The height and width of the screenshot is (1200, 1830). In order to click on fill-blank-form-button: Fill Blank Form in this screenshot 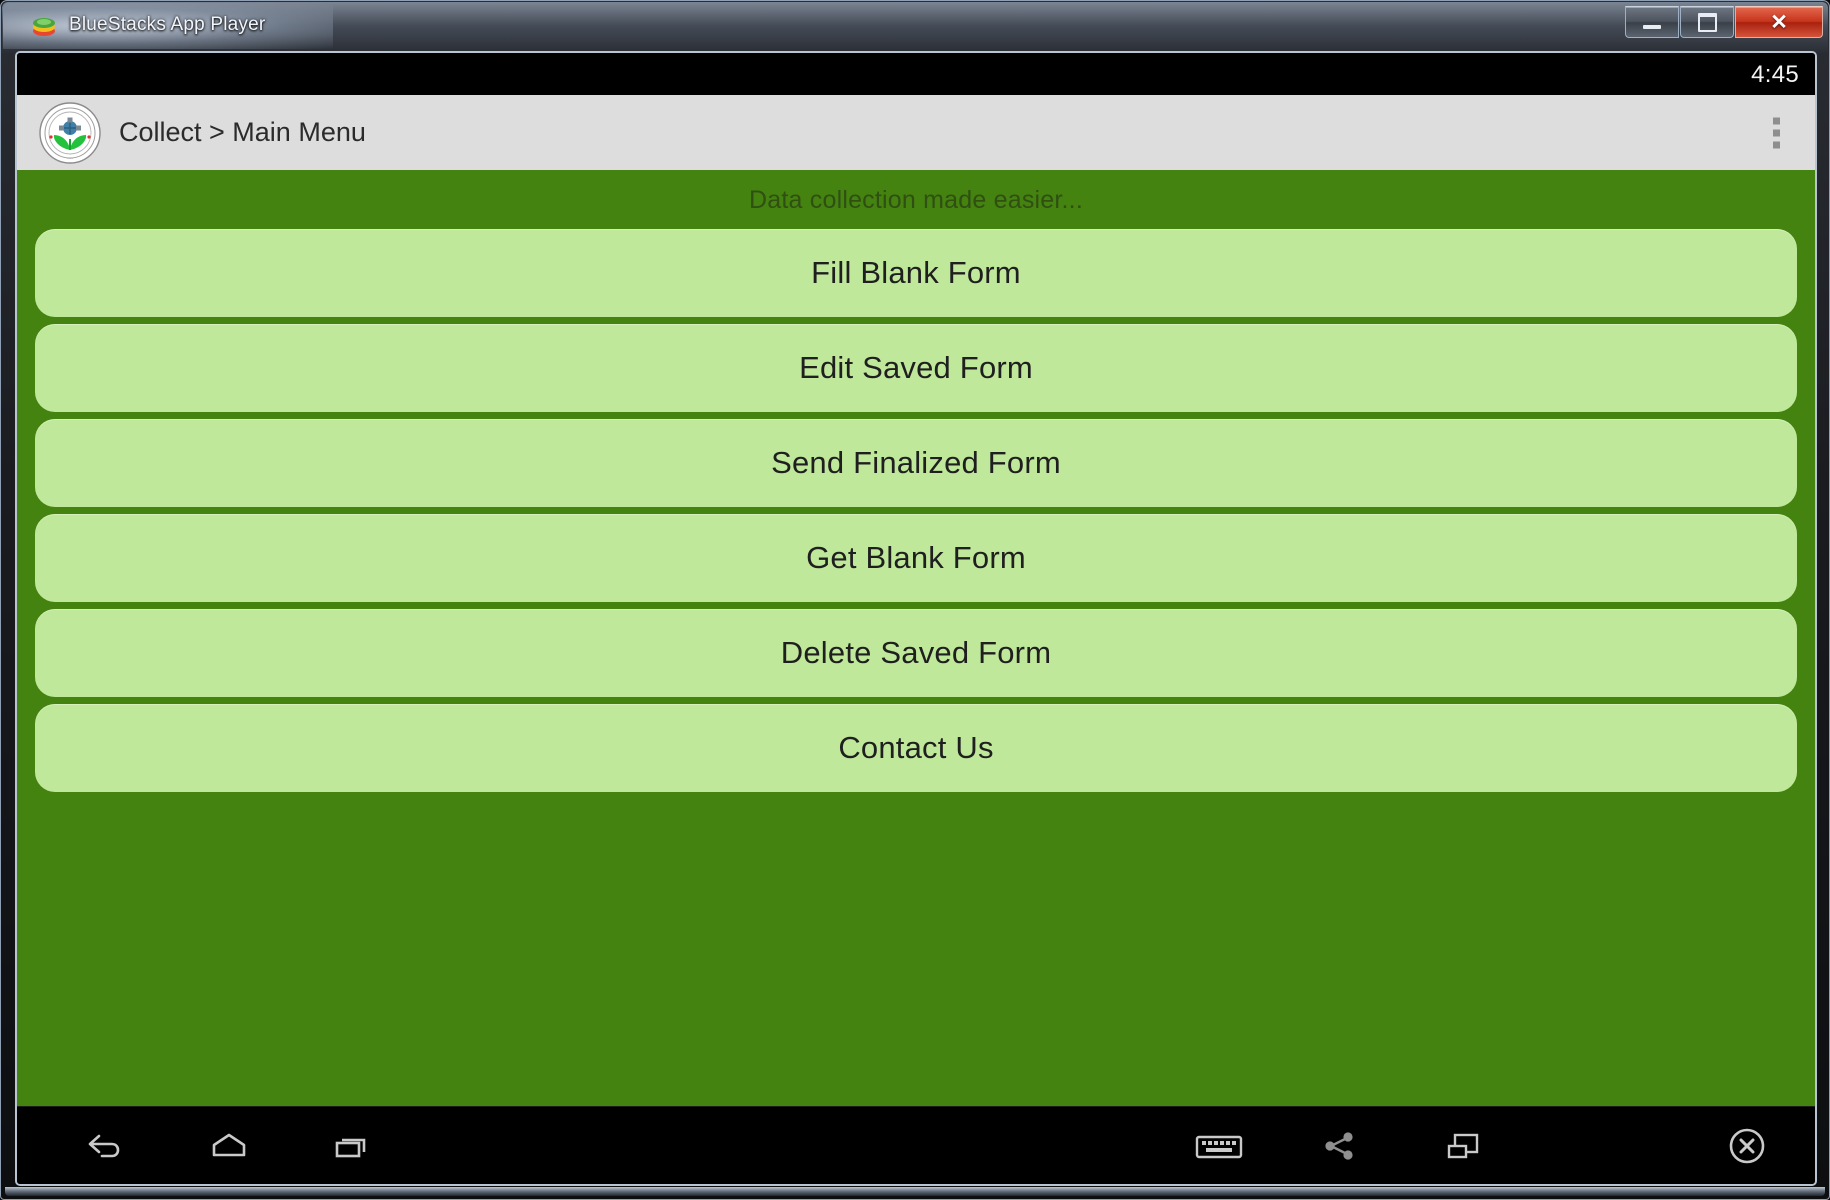, I will do `click(916, 273)`.